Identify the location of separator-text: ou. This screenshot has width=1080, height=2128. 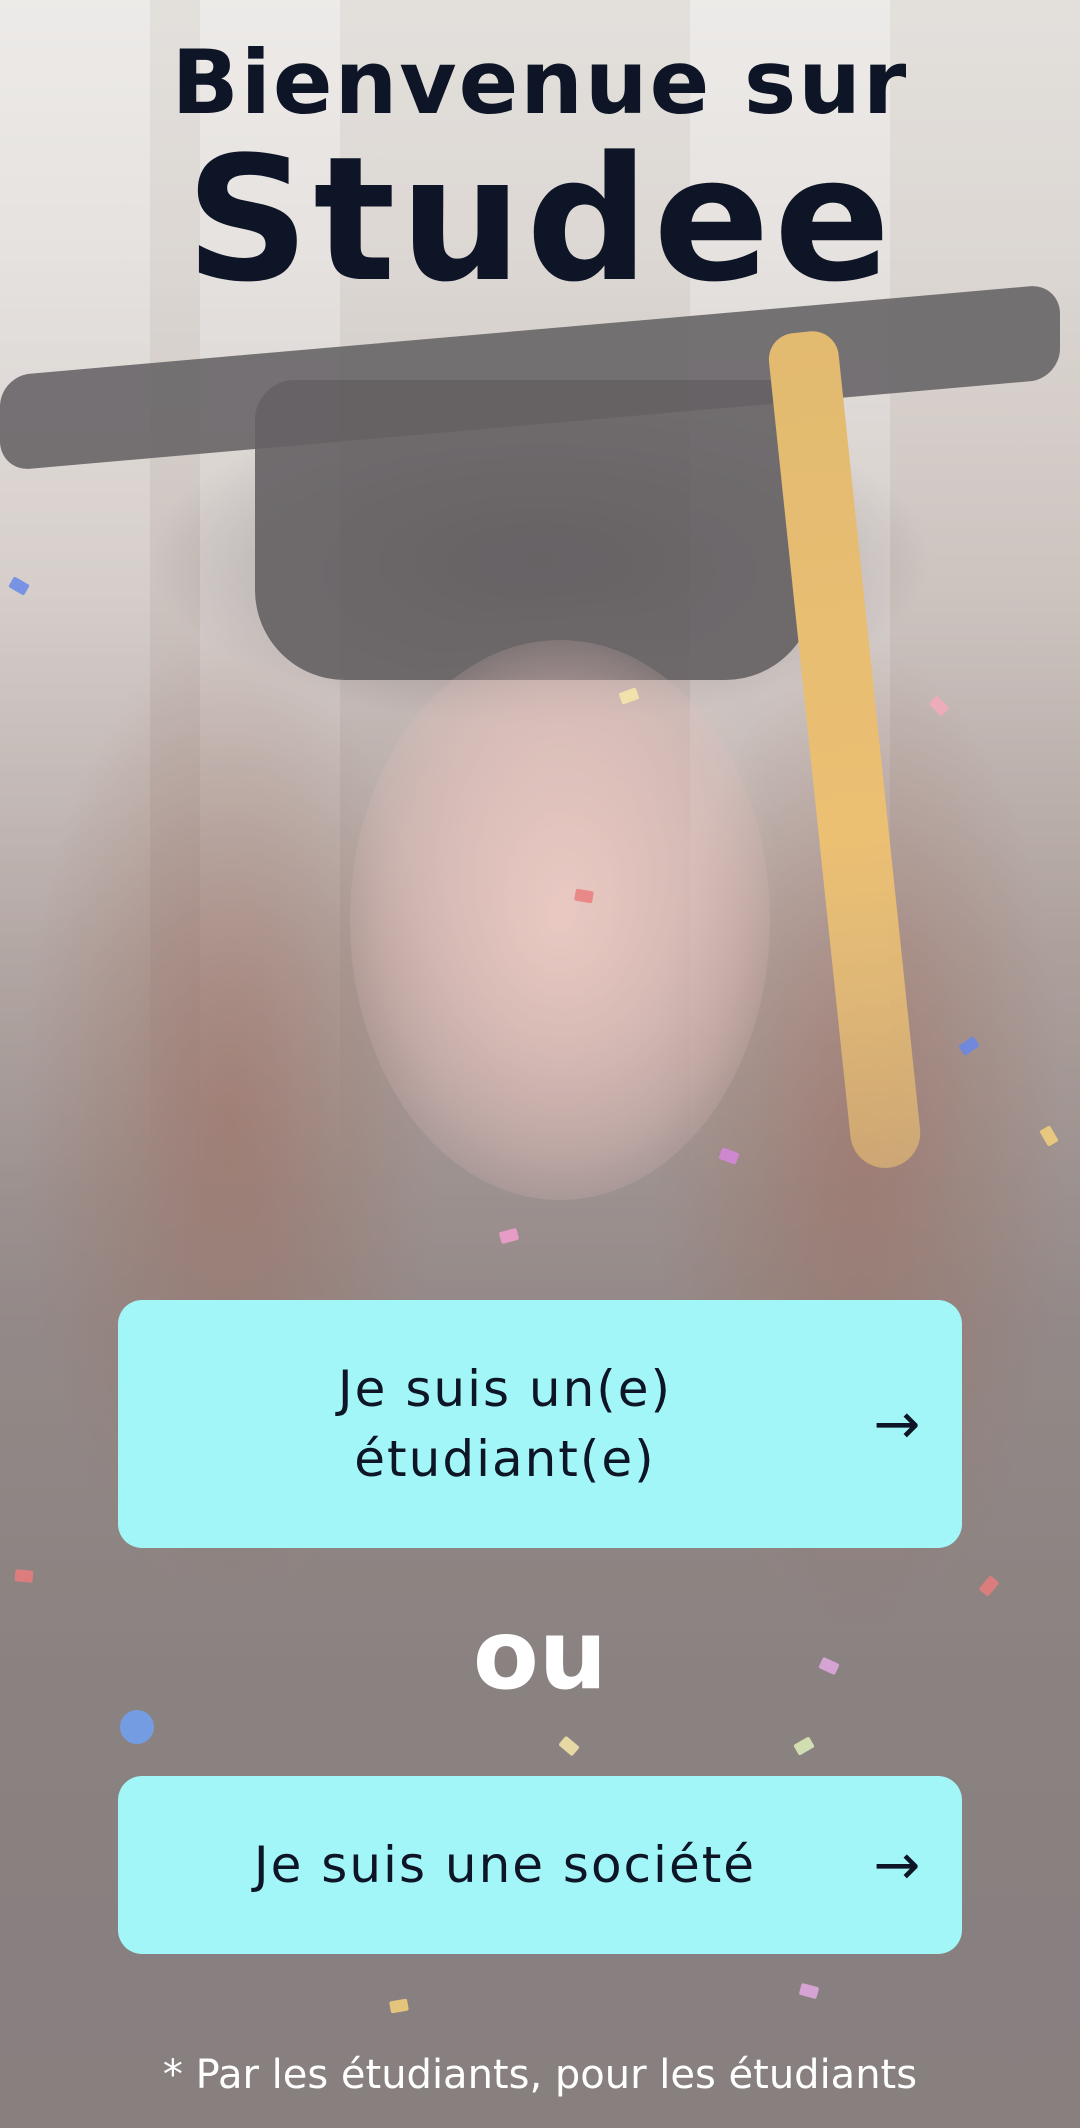
(540, 1655).